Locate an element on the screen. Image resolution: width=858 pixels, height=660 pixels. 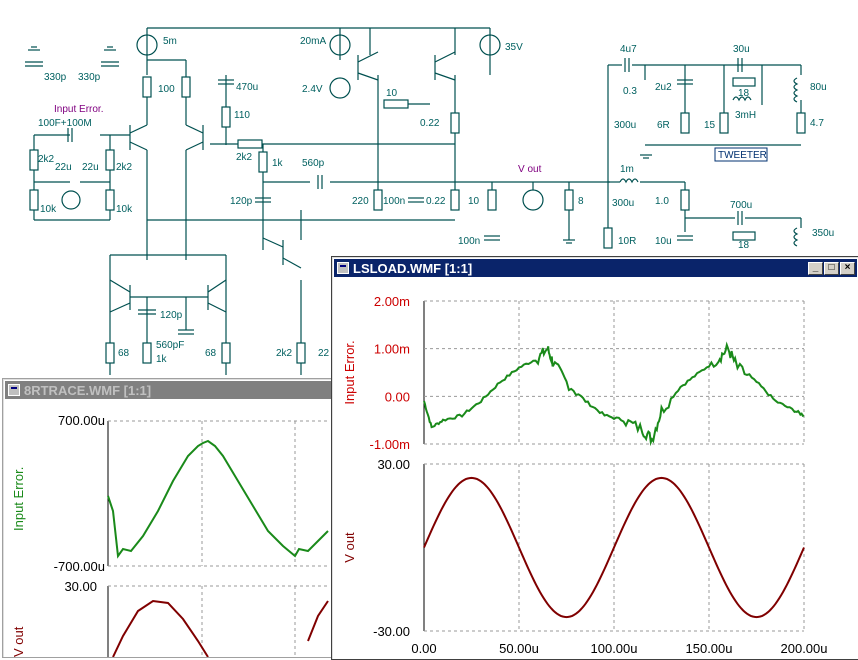
minimize-button: _ is located at coordinates (815, 268).